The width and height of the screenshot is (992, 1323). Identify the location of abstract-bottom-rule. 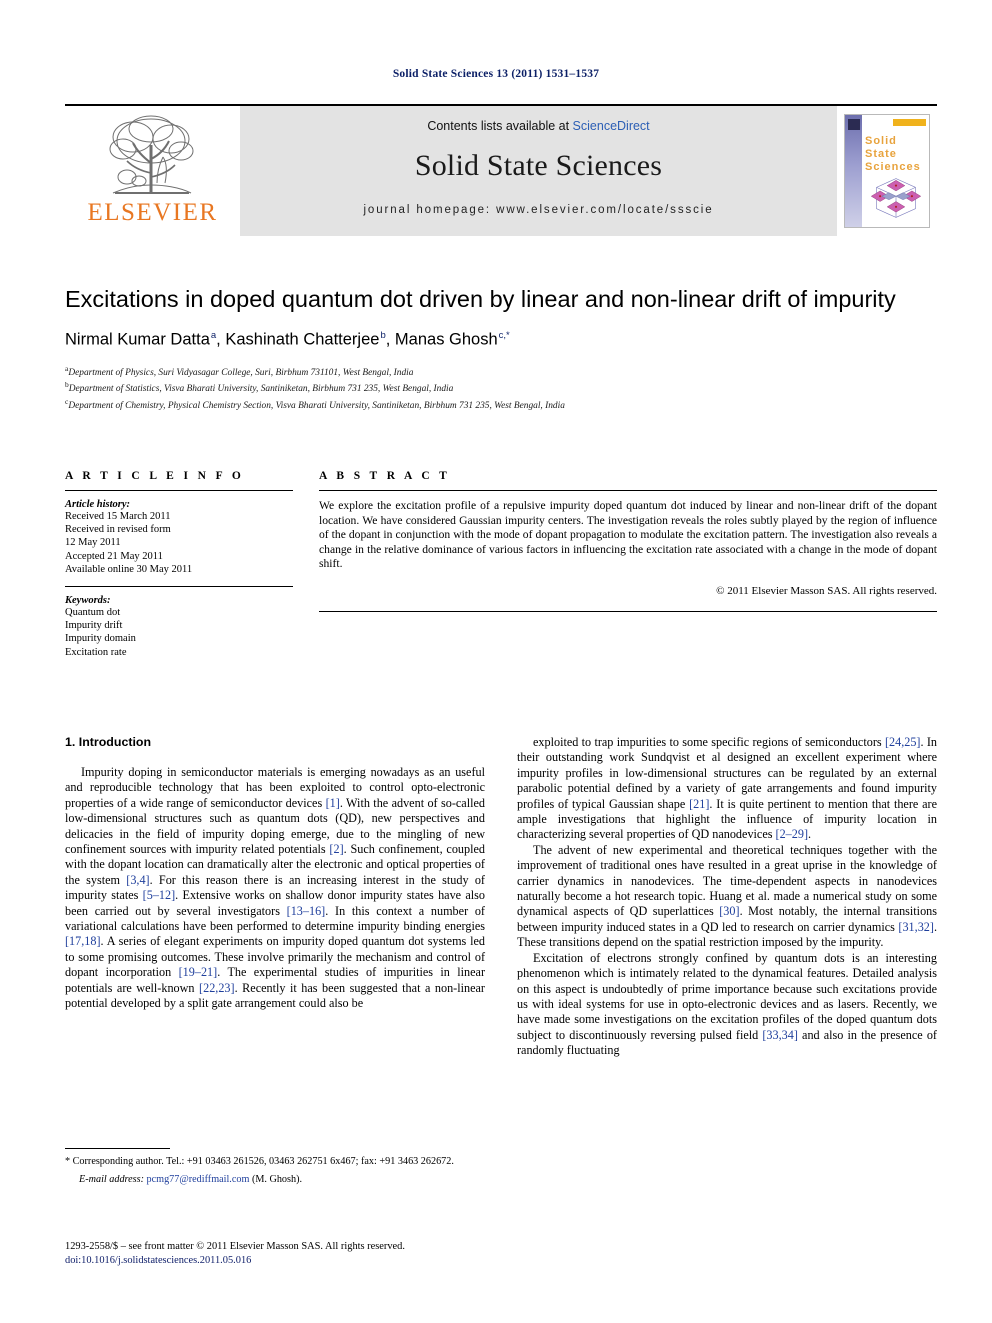
(628, 611).